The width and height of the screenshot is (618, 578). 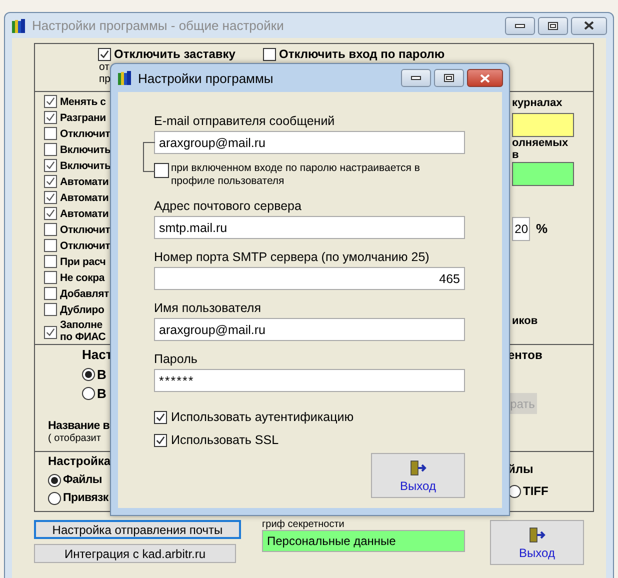 What do you see at coordinates (304, 525) in the screenshot?
I see `field-label: гриф секретности` at bounding box center [304, 525].